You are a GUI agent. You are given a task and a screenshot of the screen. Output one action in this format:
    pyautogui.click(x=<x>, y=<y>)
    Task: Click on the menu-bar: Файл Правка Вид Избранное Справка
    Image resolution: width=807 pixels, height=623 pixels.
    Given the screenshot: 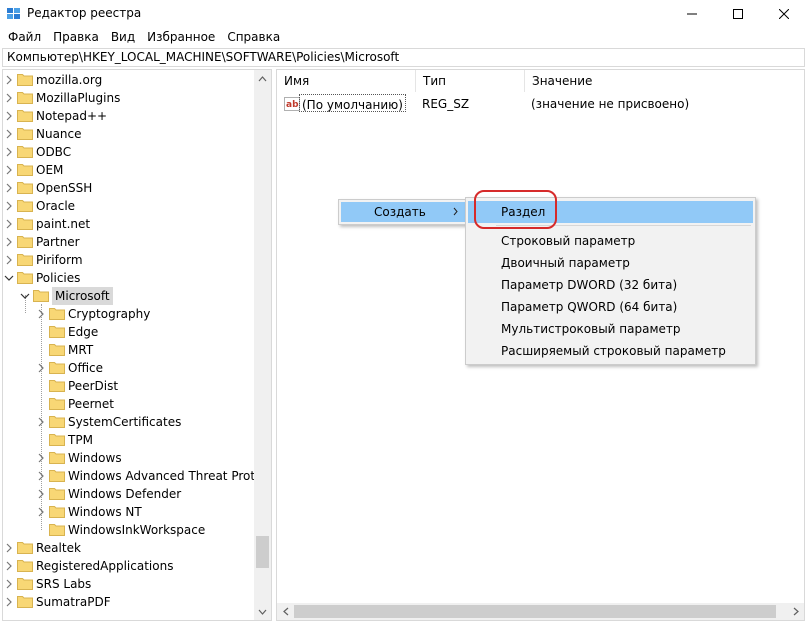 What is the action you would take?
    pyautogui.click(x=403, y=37)
    